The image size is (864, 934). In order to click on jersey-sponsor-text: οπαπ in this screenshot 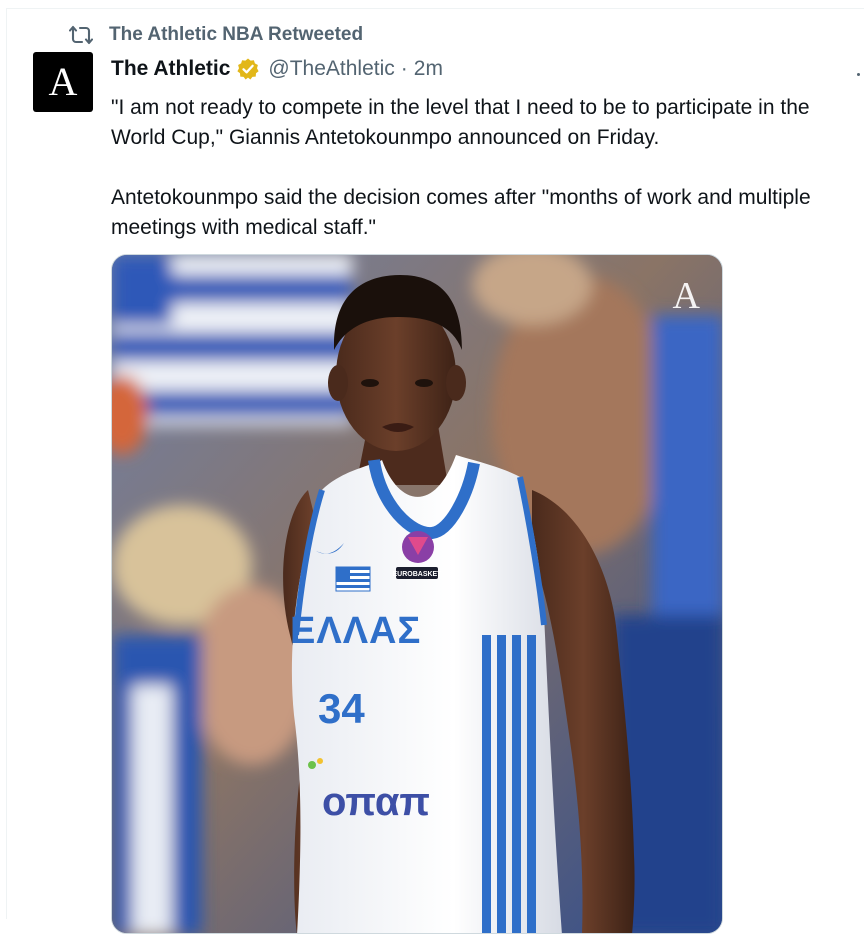, I will do `click(376, 802)`.